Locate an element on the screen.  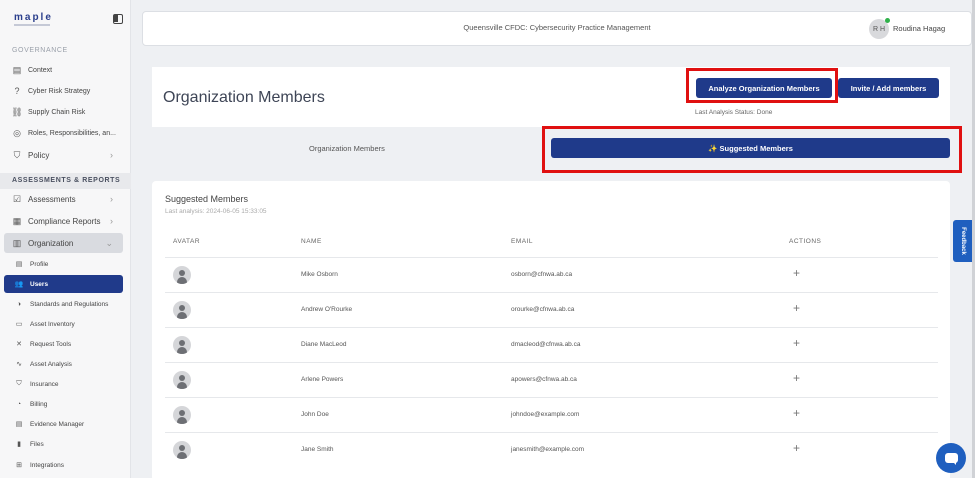
sidebar-item-label: Assessments is located at coordinates (52, 199).